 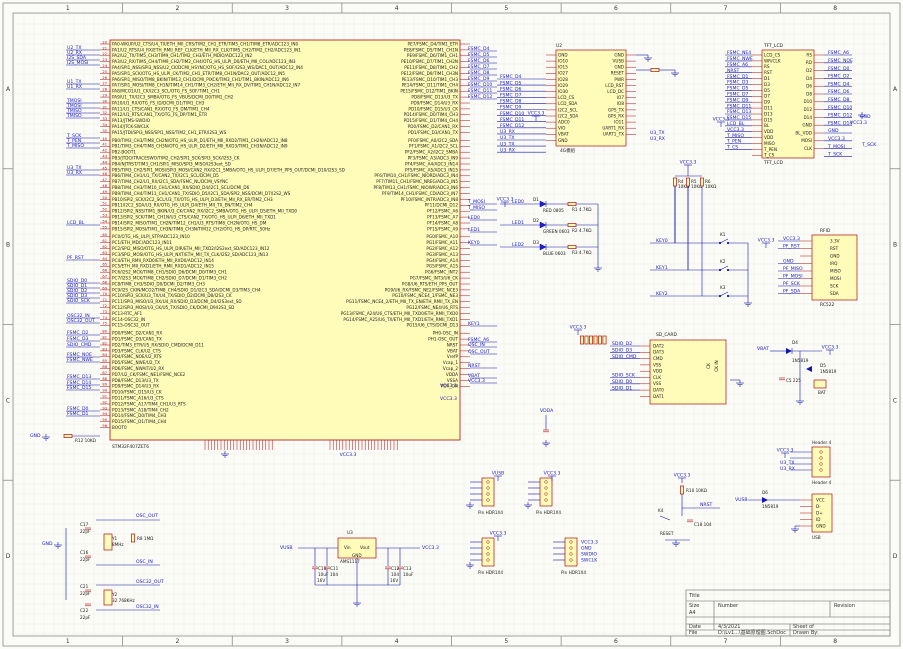 What do you see at coordinates (108, 597) in the screenshot?
I see `xtal-y2` at bounding box center [108, 597].